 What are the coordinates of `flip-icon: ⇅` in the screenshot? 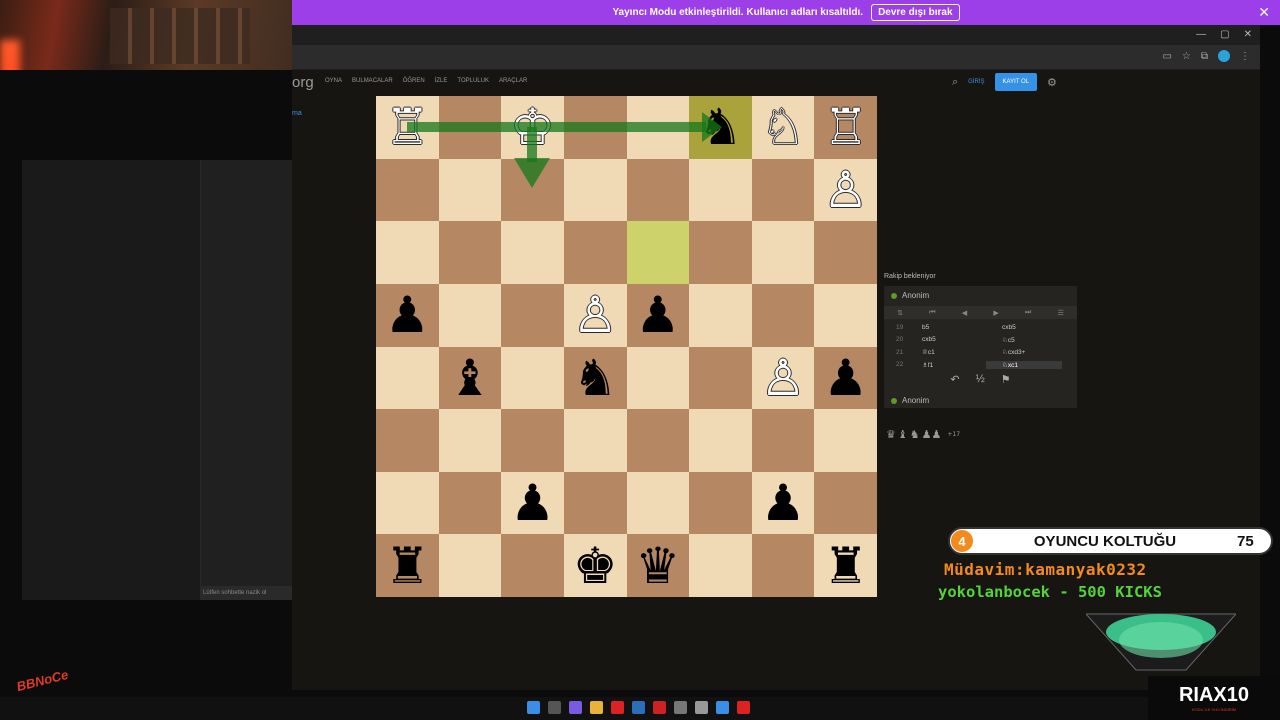 It's located at (900, 313).